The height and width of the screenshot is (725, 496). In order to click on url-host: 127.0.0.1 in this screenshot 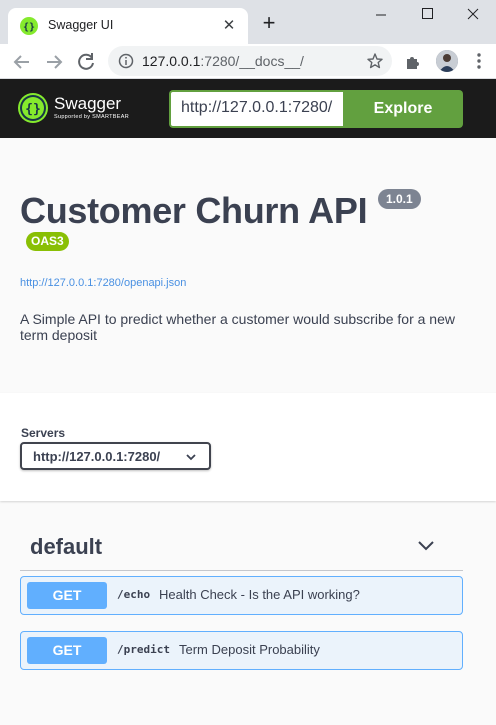, I will do `click(171, 61)`.